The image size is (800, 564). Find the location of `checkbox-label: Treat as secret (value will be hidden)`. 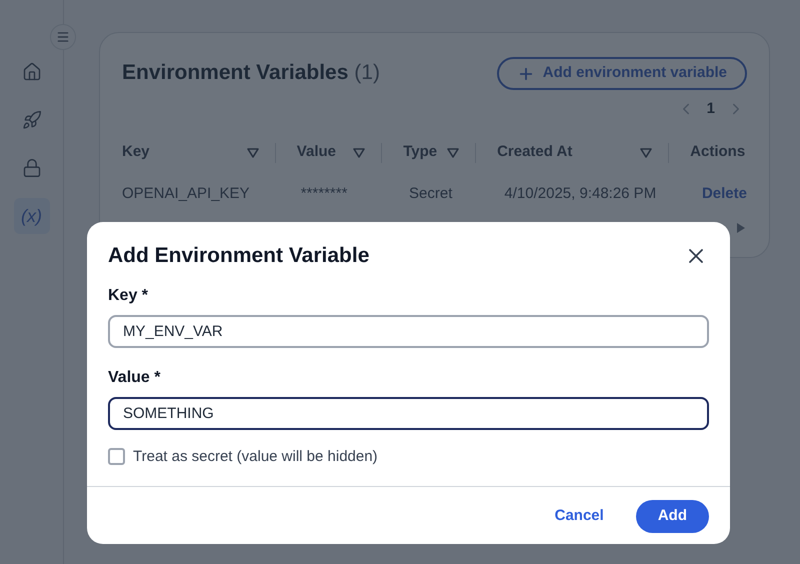

checkbox-label: Treat as secret (value will be hidden) is located at coordinates (255, 456).